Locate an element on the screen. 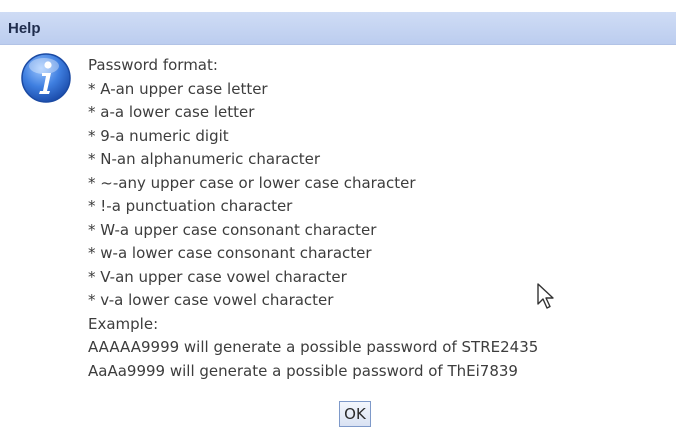  help-text-line: Password format: is located at coordinates (153, 65).